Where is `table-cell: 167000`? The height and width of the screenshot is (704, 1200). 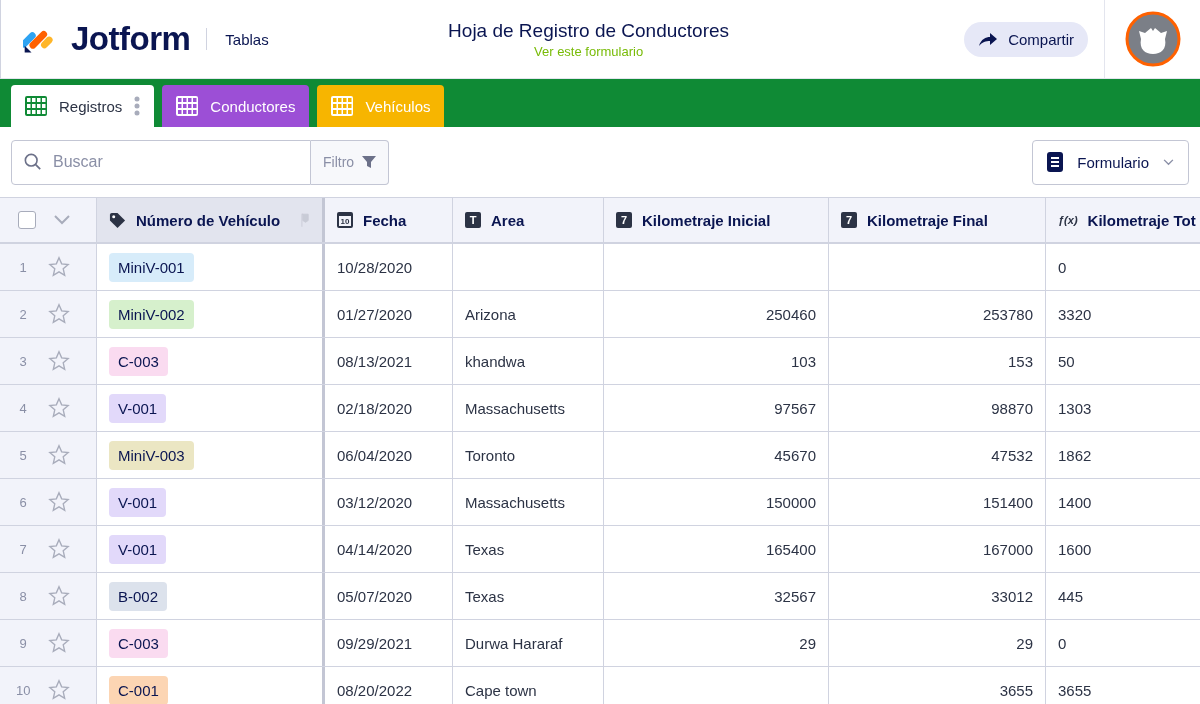 table-cell: 167000 is located at coordinates (1007, 549).